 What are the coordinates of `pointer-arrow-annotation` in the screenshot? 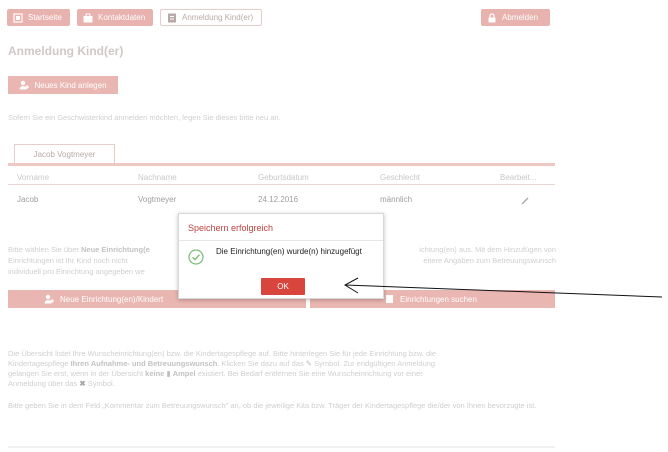 It's located at (503, 287).